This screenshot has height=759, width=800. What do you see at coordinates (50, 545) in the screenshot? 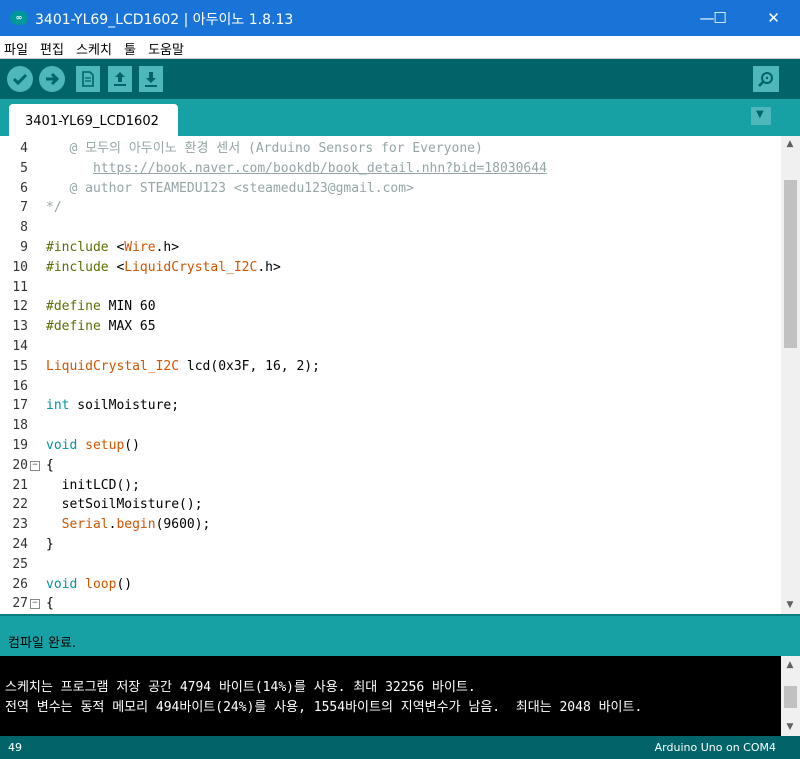
I see `code-text: }` at bounding box center [50, 545].